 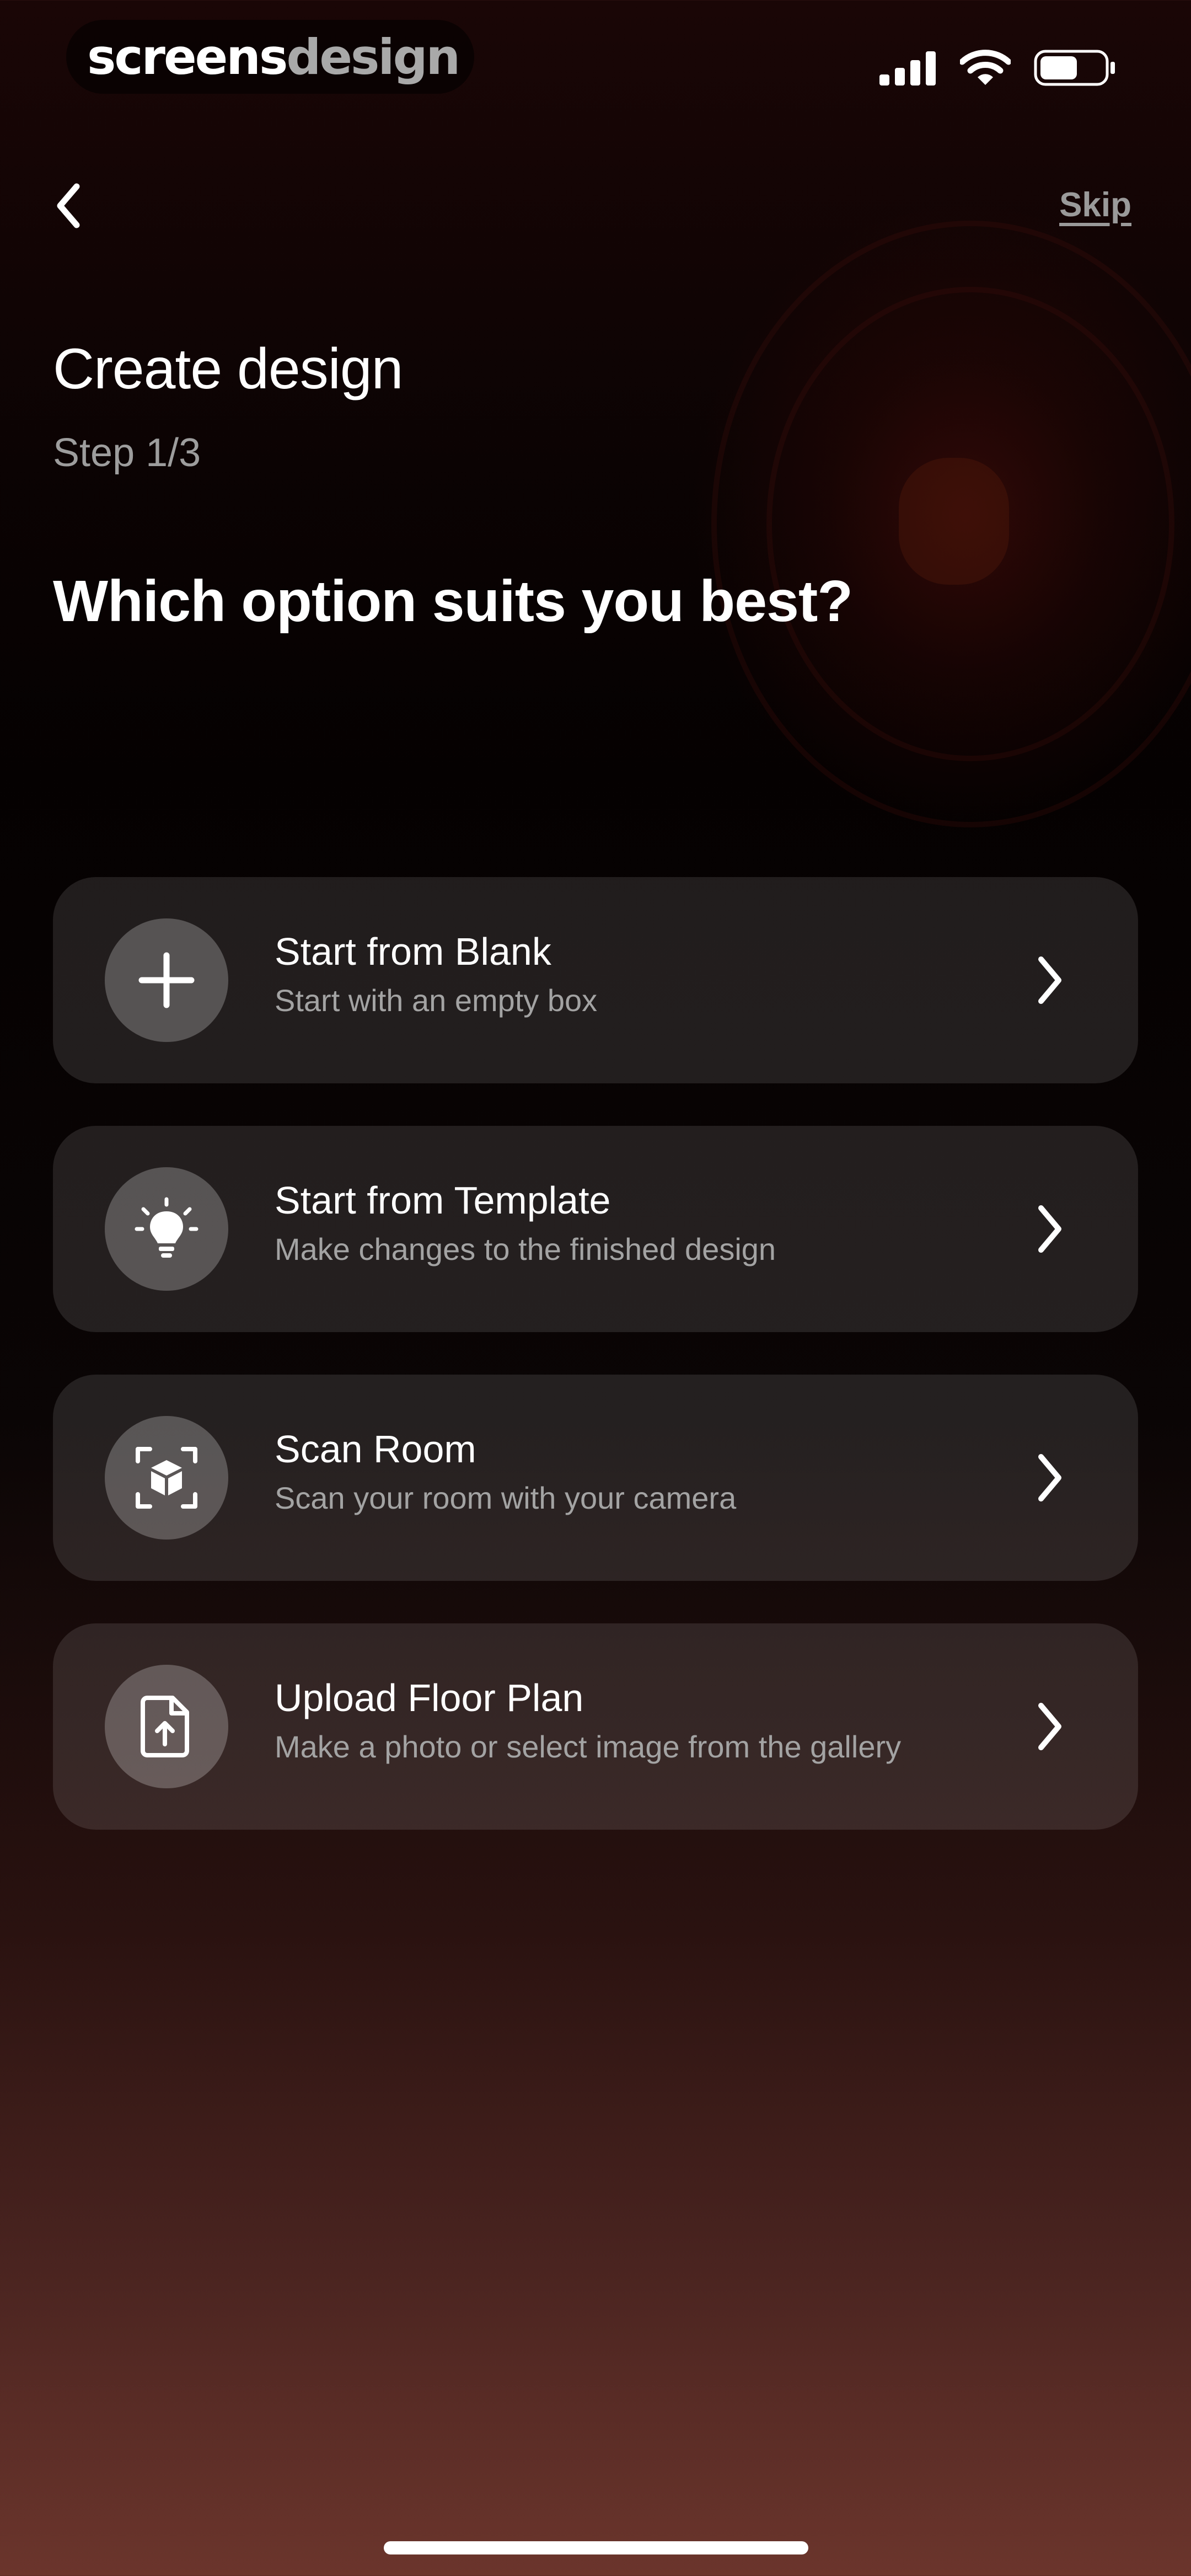 I want to click on signal-icon, so click(x=907, y=68).